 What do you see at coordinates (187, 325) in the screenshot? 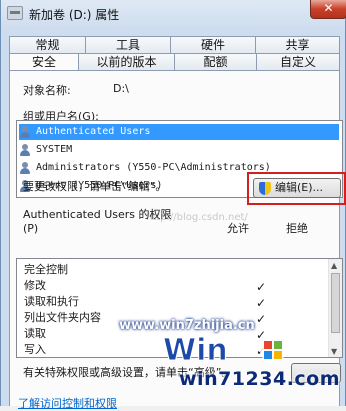
I see `site-watermark-1: www.win7zhijia.cn` at bounding box center [187, 325].